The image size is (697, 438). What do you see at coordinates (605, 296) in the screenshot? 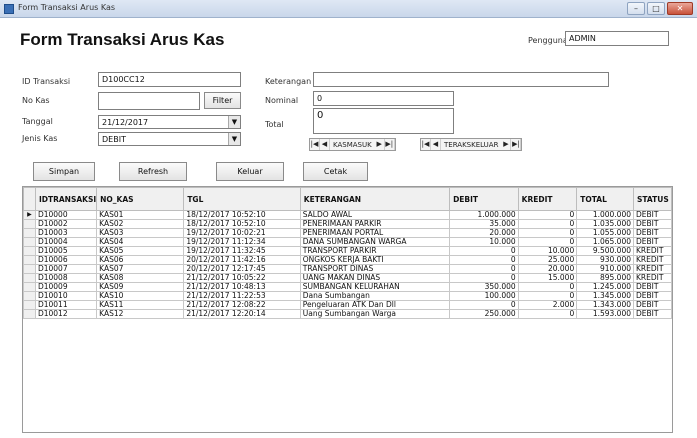
I see `table-cell: 1.345.000` at bounding box center [605, 296].